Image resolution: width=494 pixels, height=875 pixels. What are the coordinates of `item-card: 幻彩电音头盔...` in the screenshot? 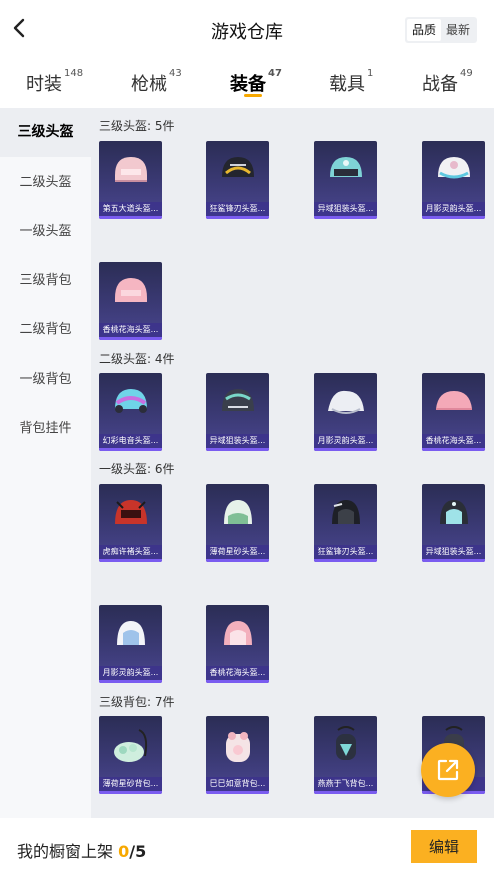 It's located at (130, 412).